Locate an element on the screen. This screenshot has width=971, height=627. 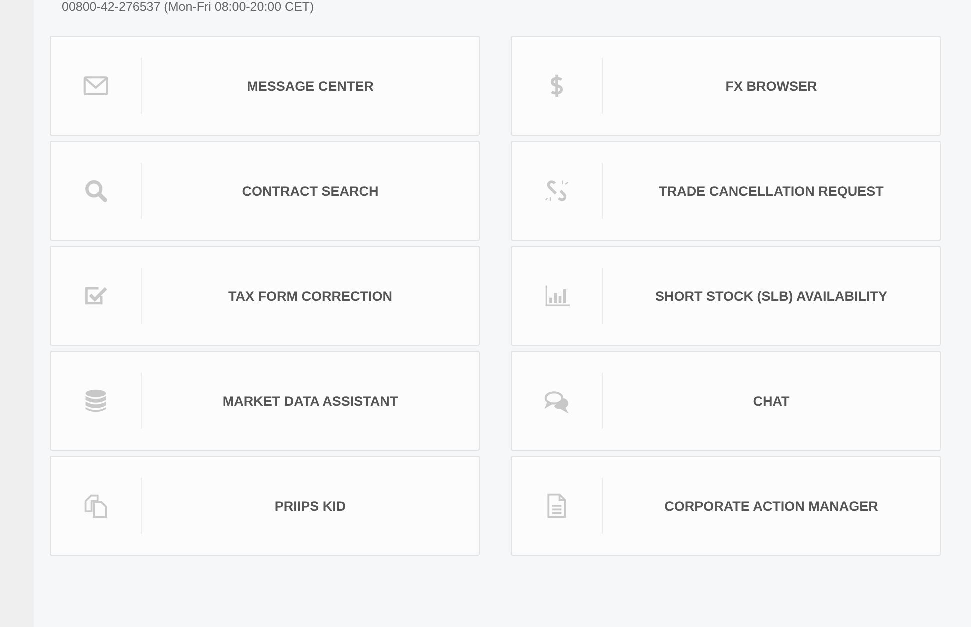
service-tile: CHAT is located at coordinates (726, 401).